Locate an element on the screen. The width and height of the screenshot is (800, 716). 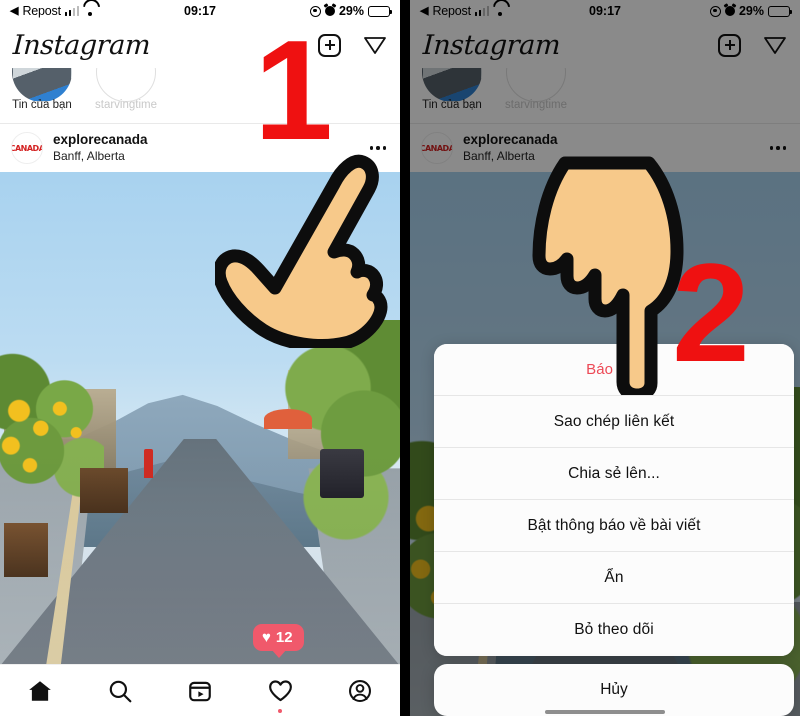
sheet-item-hide: Ẩn is located at coordinates (614, 578).